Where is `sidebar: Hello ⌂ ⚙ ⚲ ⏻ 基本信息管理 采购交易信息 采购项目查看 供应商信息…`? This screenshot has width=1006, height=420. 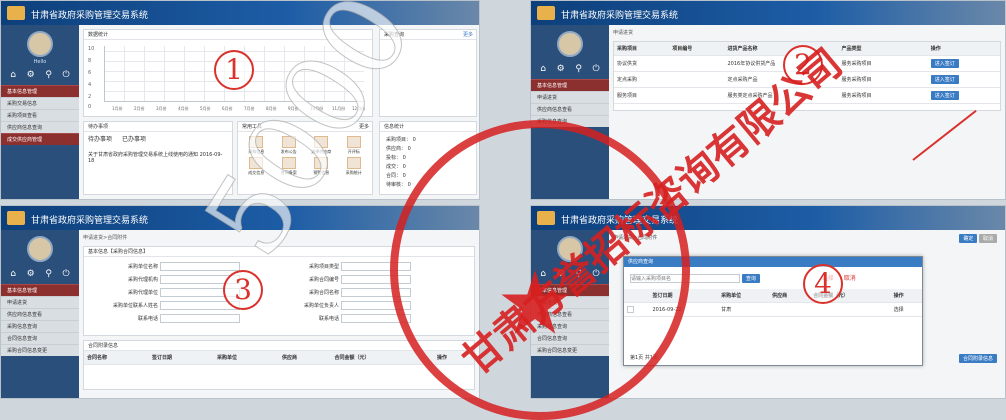 sidebar: Hello ⌂ ⚙ ⚲ ⏻ 基本信息管理 采购交易信息 采购项目查看 供应商信息… is located at coordinates (40, 112).